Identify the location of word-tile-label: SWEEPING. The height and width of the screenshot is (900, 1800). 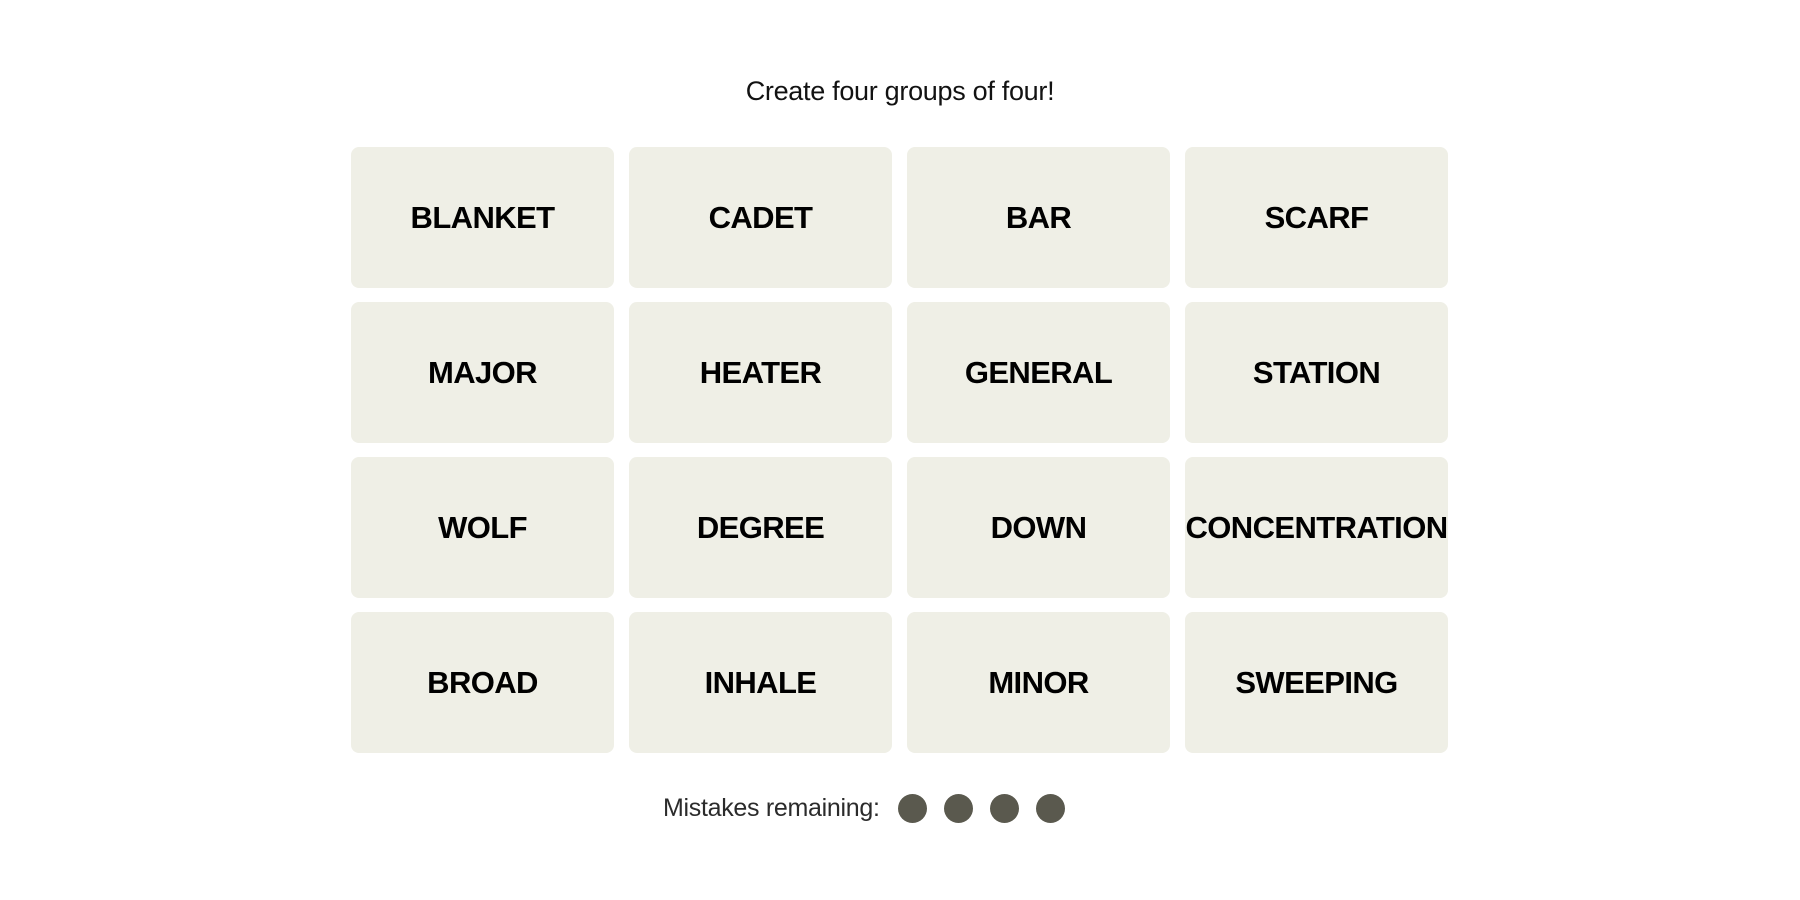
(1316, 682).